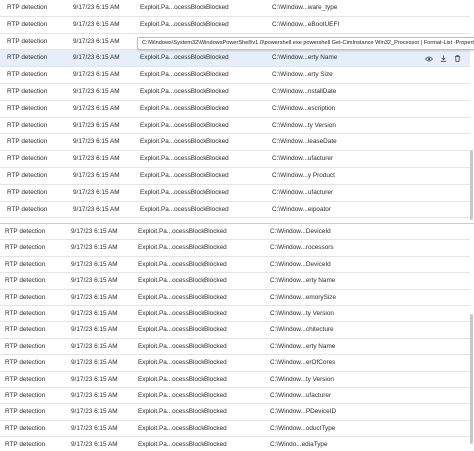  Describe the element at coordinates (304, 8) in the screenshot. I see `command-line-cell: C:\Window...ware_type` at that location.